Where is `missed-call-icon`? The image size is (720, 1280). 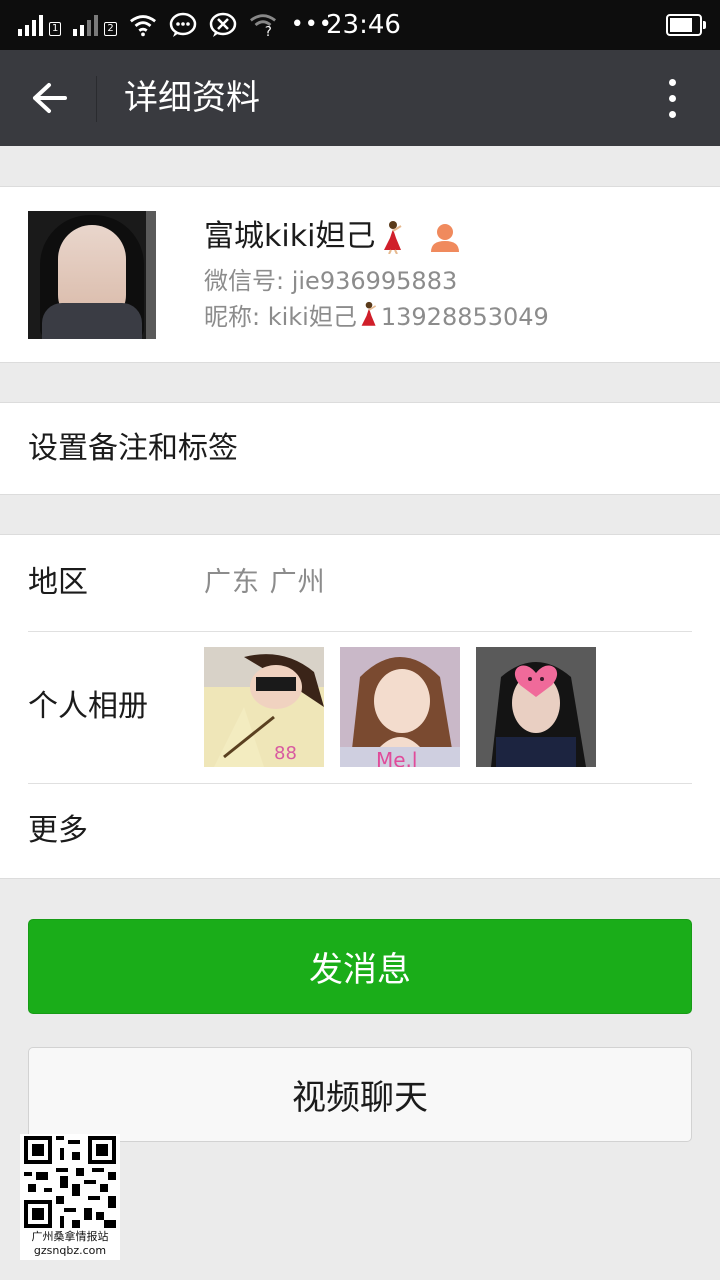 missed-call-icon is located at coordinates (223, 25).